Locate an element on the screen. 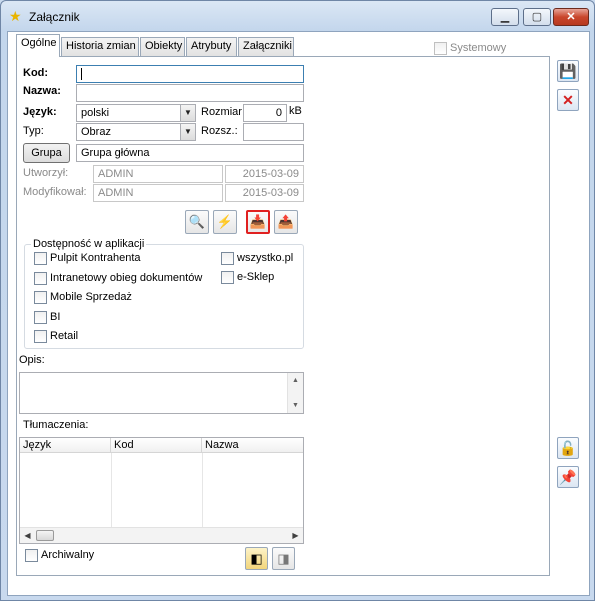  cancel-icon: ✕ is located at coordinates (568, 100).